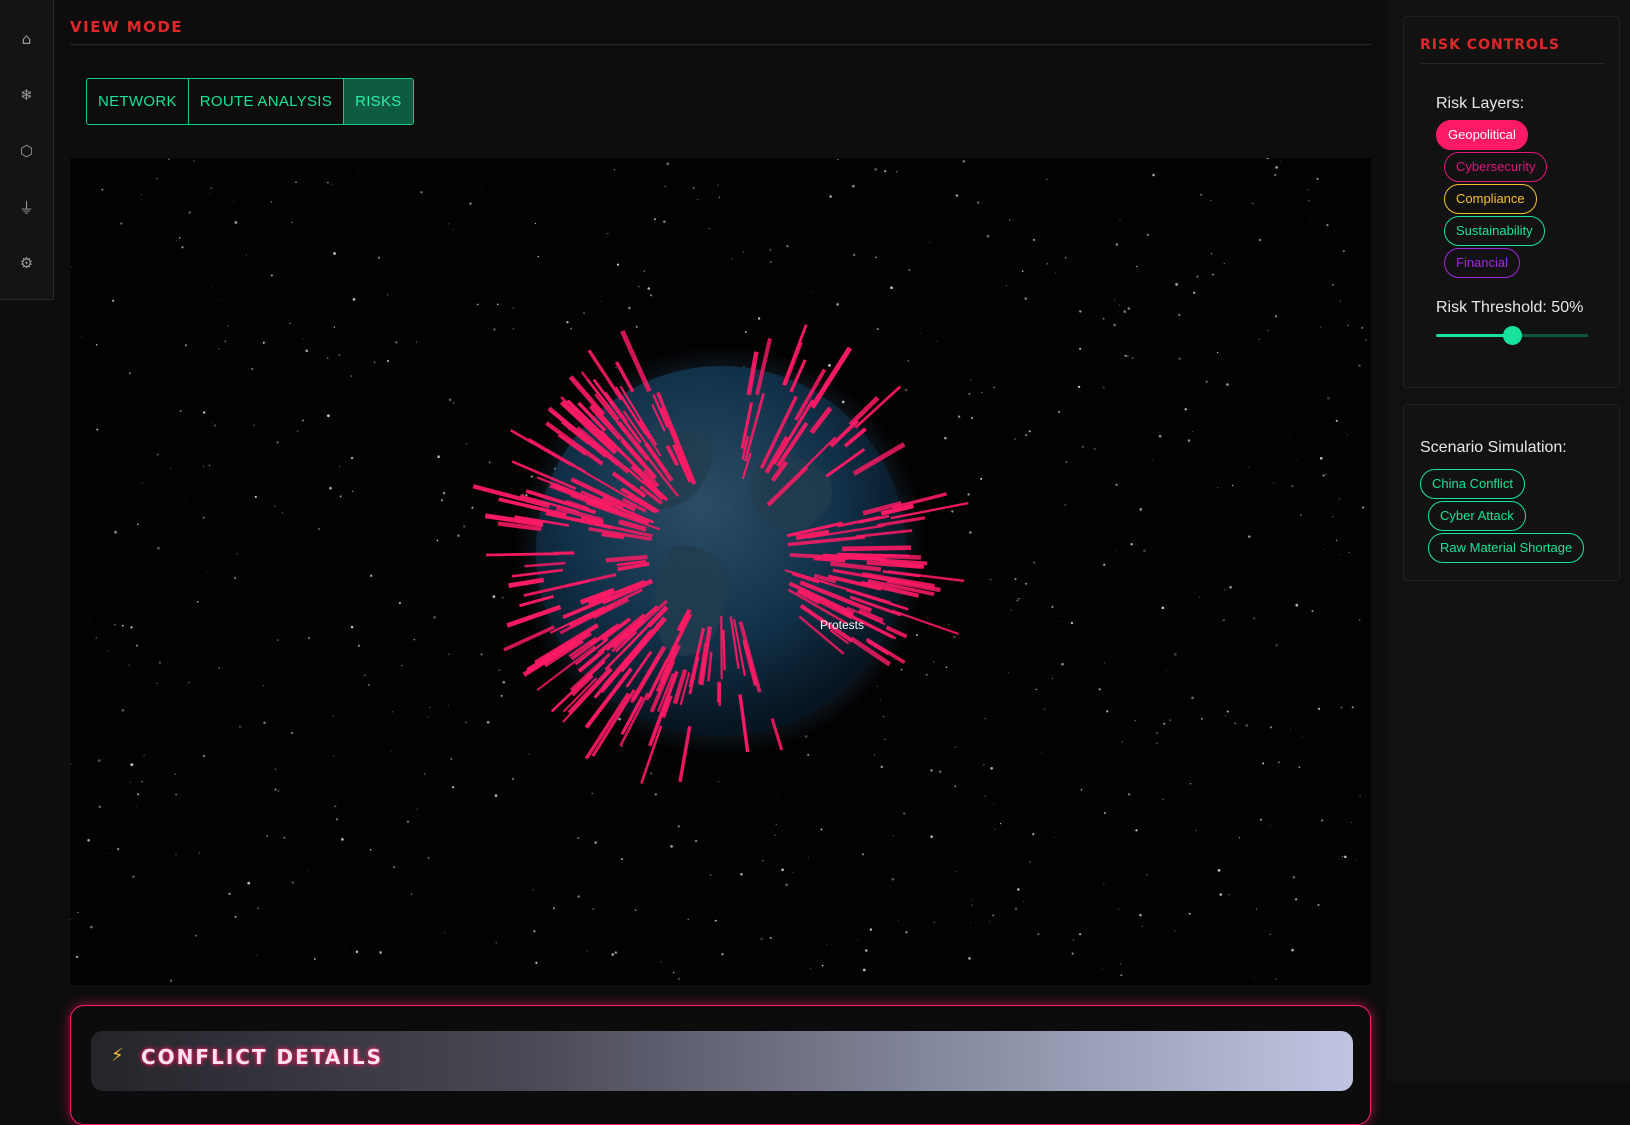 This screenshot has height=1125, width=1630. What do you see at coordinates (27, 207) in the screenshot?
I see `ground-icon: ⏚` at bounding box center [27, 207].